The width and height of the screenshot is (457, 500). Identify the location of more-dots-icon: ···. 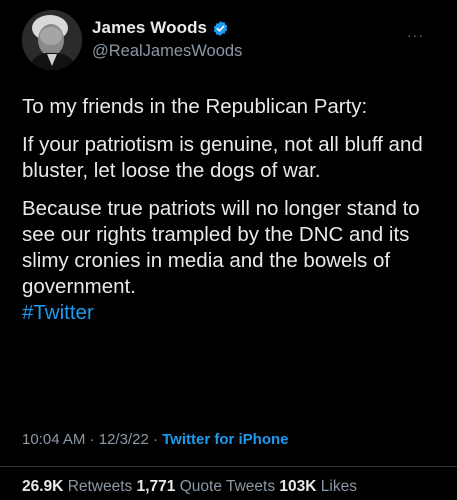
(415, 35).